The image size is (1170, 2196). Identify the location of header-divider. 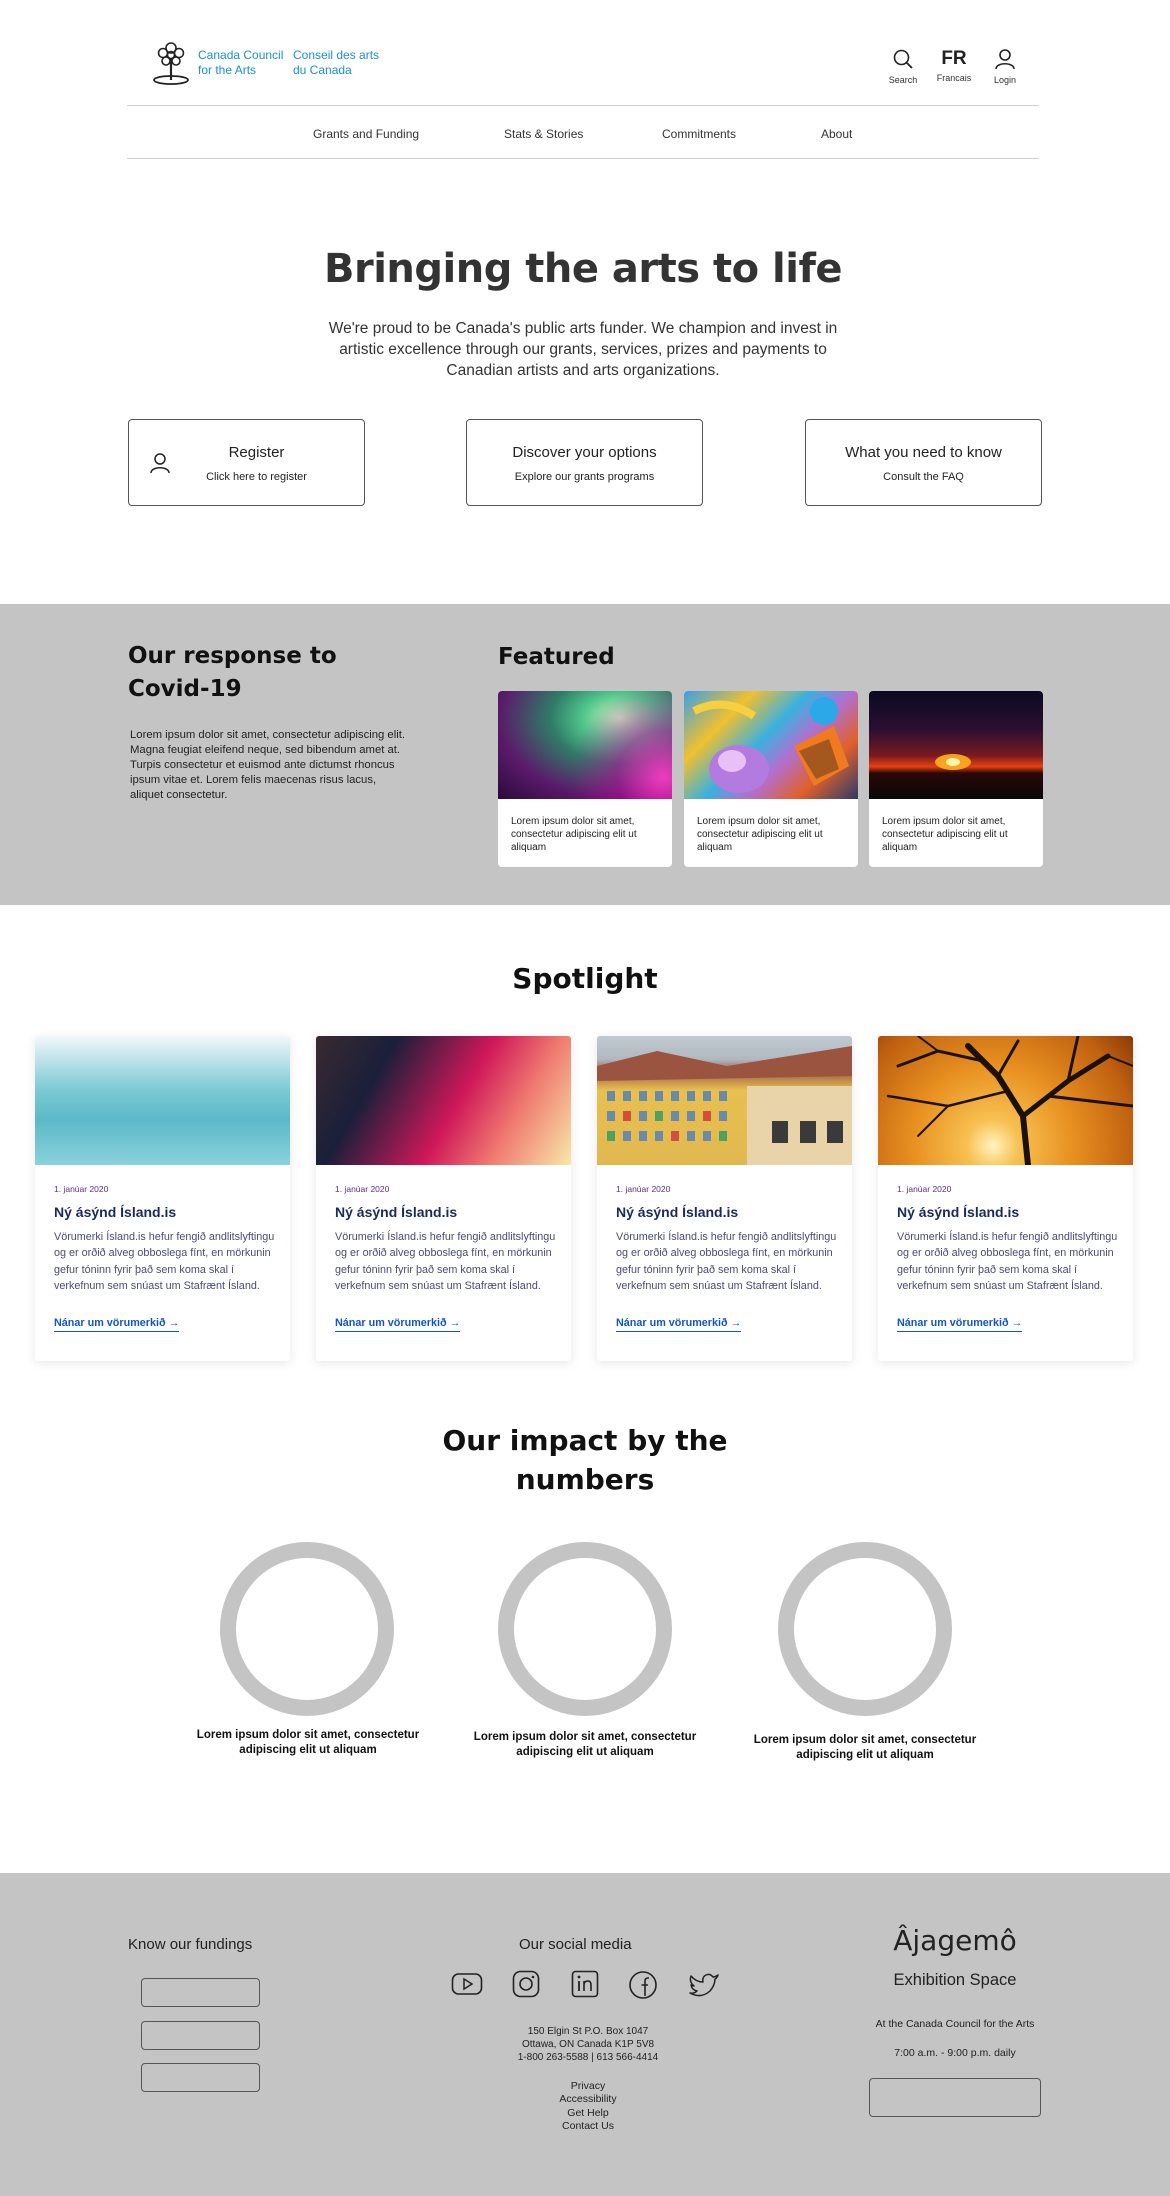
(583, 105).